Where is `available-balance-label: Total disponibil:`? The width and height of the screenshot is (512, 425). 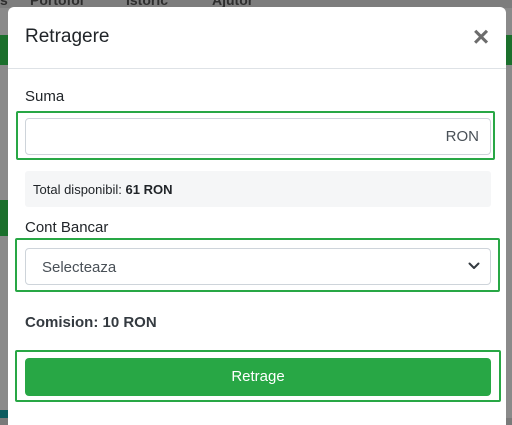 available-balance-label: Total disponibil: is located at coordinates (77, 189).